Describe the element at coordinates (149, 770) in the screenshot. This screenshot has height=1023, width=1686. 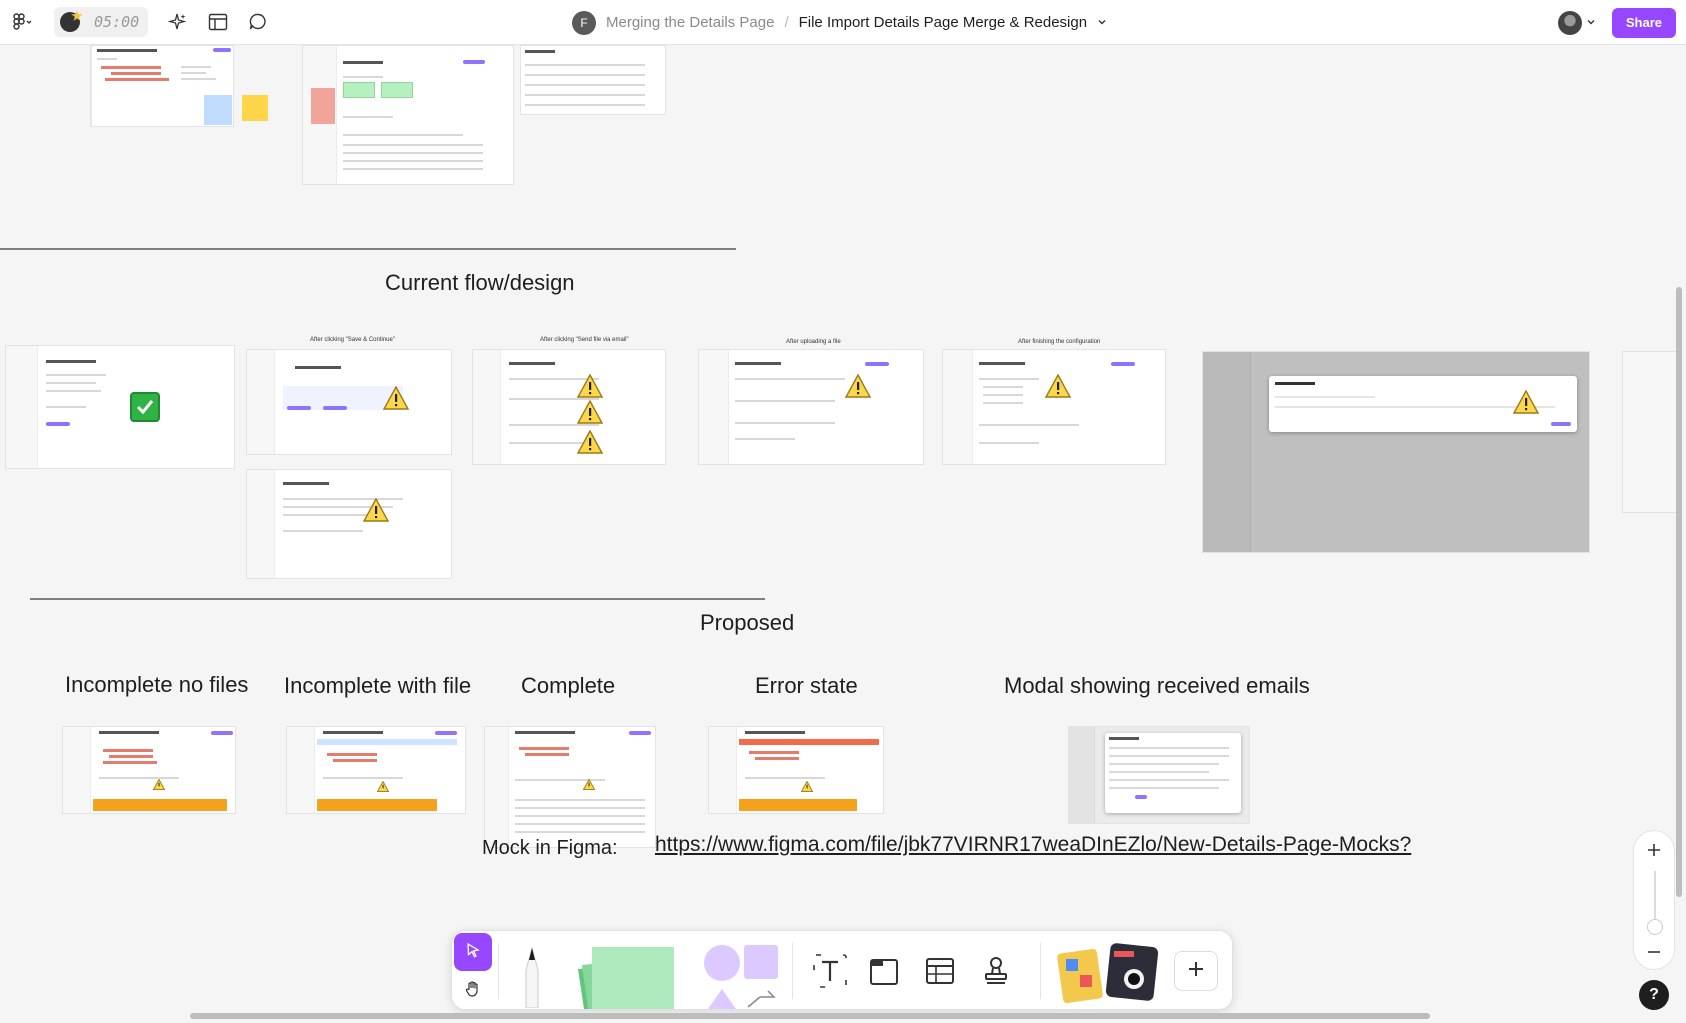
I see `proposed-mock-incomplete-no-files` at that location.